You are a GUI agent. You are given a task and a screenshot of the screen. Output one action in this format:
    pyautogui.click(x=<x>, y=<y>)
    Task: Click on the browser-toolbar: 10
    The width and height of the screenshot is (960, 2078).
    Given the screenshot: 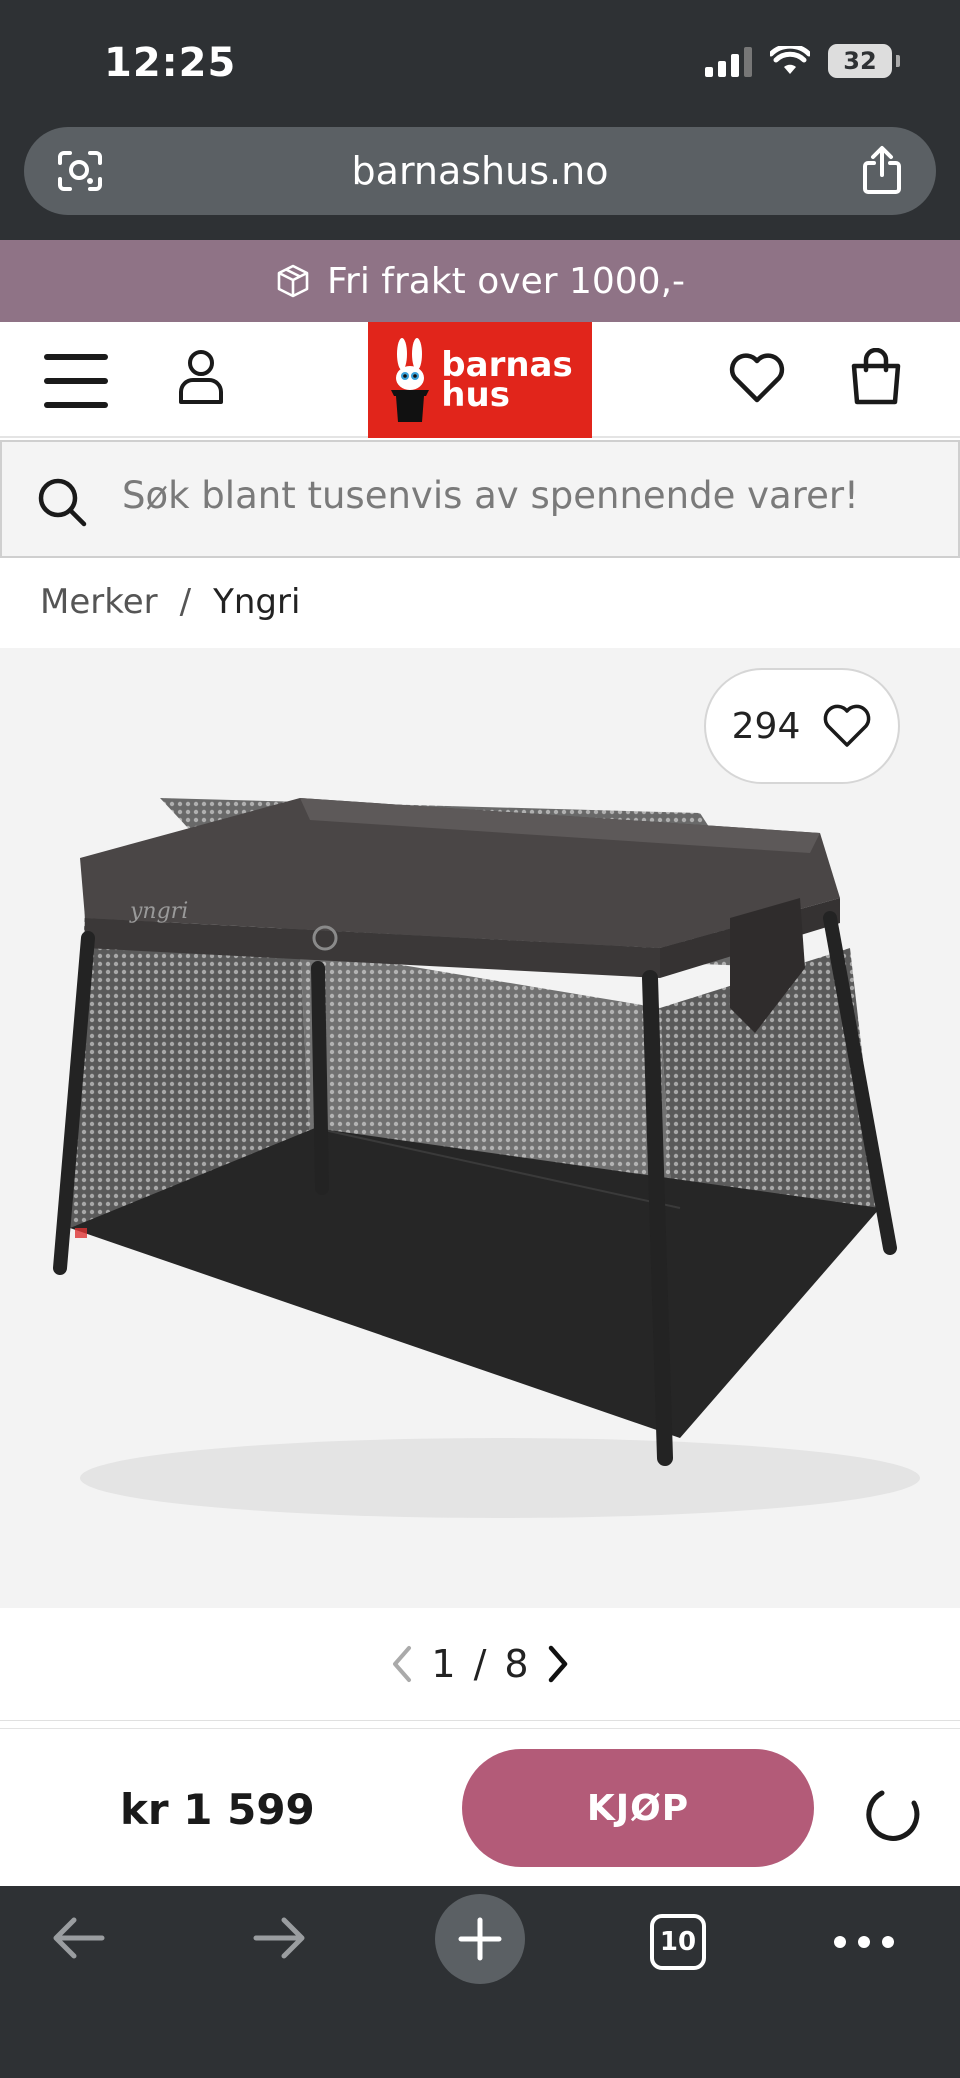 What is the action you would take?
    pyautogui.click(x=480, y=1982)
    